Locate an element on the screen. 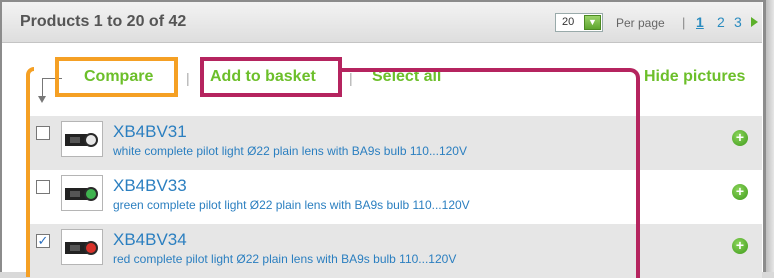  product-reference-link: XB4BV33 is located at coordinates (150, 186).